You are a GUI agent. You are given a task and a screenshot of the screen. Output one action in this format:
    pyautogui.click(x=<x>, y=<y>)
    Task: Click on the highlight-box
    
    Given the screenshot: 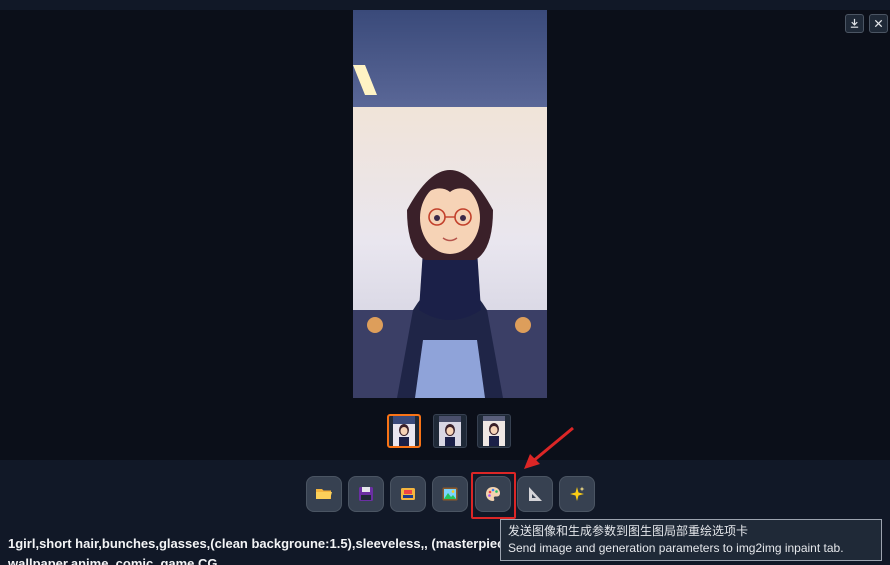 What is the action you would take?
    pyautogui.click(x=493, y=495)
    